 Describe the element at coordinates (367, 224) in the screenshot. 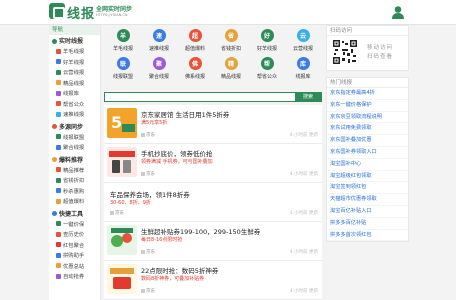

I see `hot-news-link: 拼多多百亿补贴` at that location.